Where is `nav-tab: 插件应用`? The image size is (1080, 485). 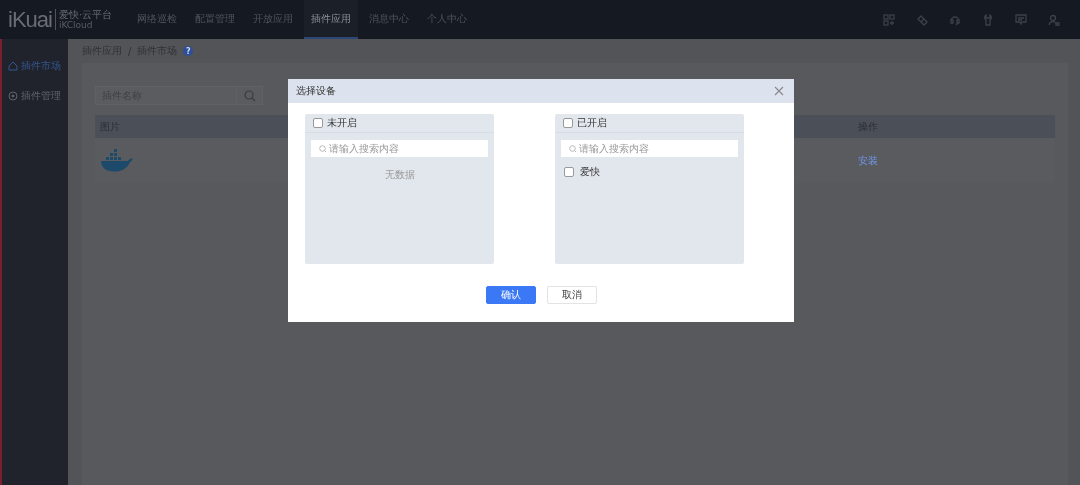
nav-tab: 插件应用 is located at coordinates (331, 19).